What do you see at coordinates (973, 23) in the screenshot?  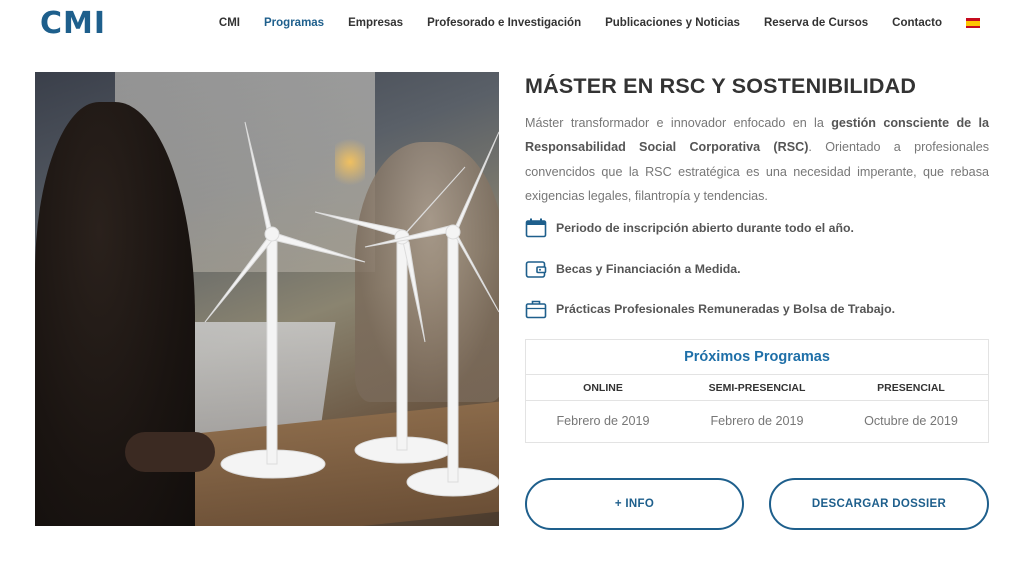 I see `spain-flag-icon` at bounding box center [973, 23].